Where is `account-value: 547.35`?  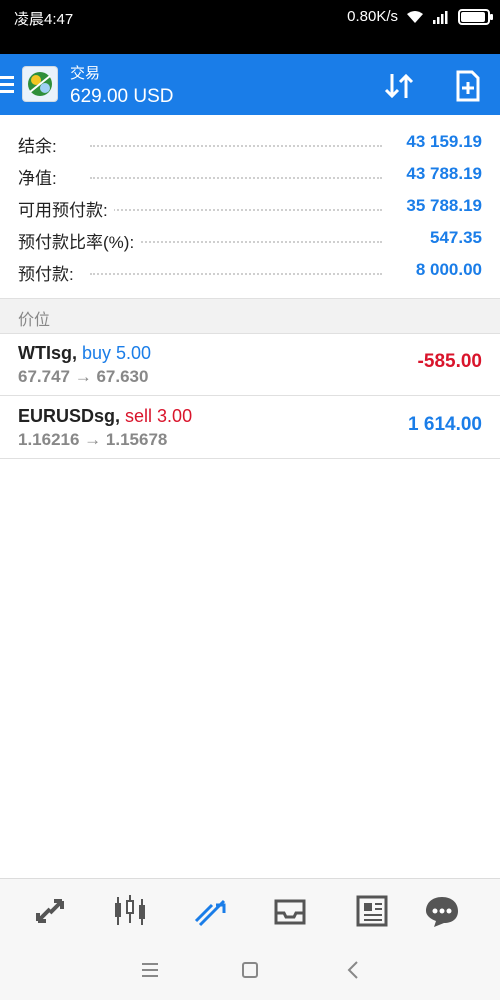 account-value: 547.35 is located at coordinates (453, 238).